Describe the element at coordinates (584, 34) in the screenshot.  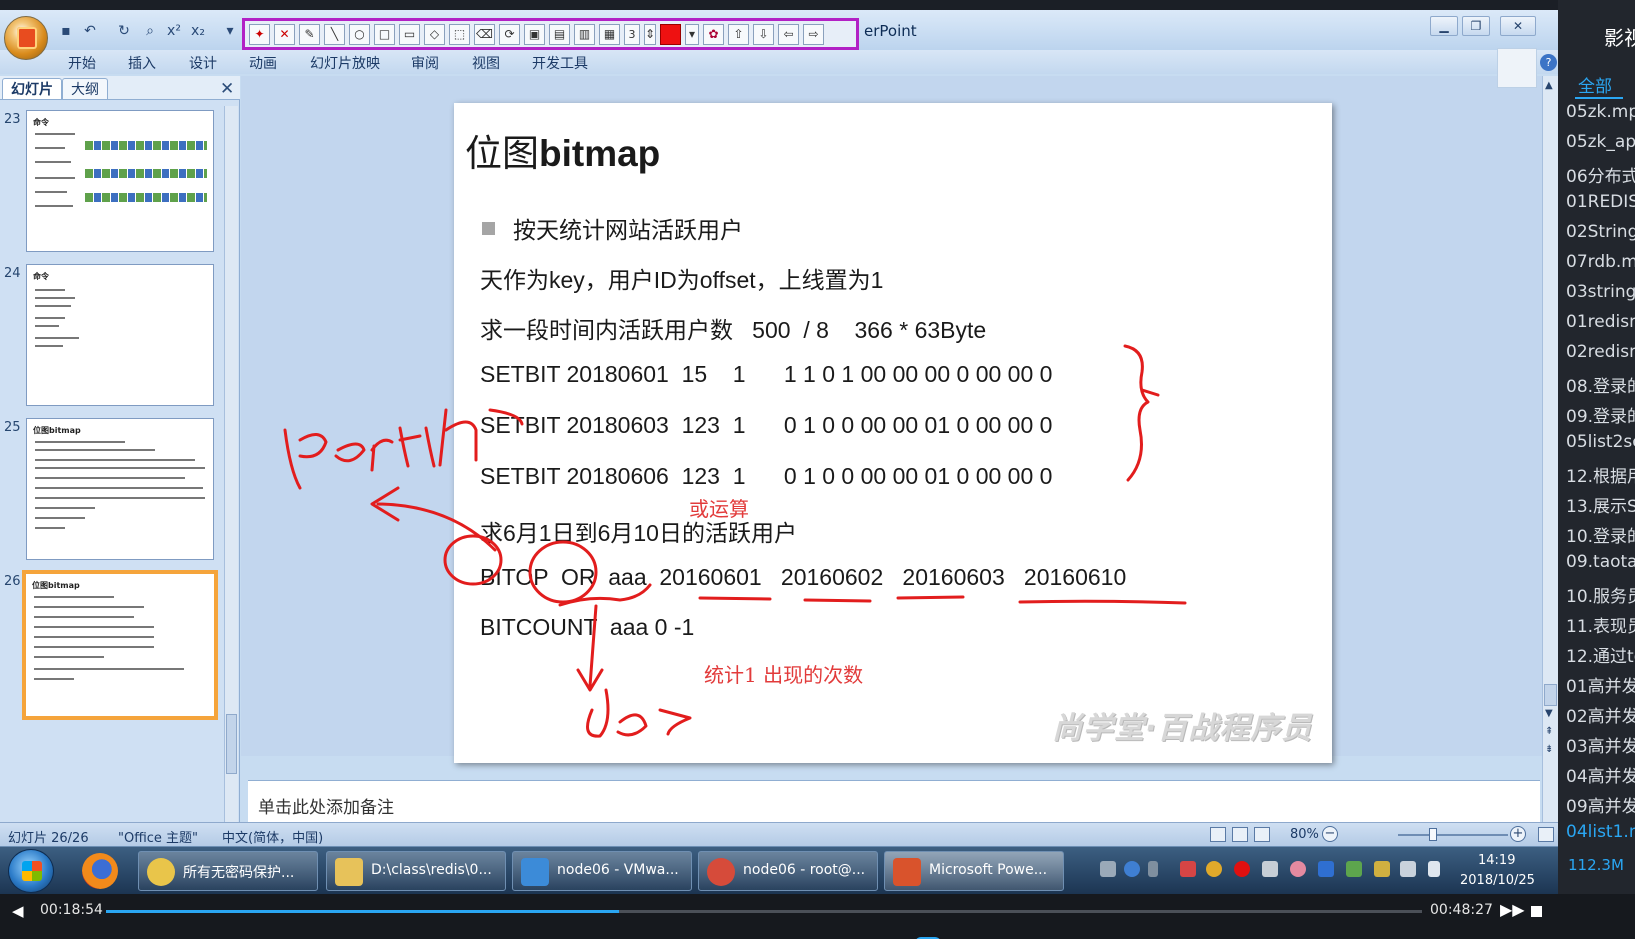
I see `open-icon: ▥` at that location.